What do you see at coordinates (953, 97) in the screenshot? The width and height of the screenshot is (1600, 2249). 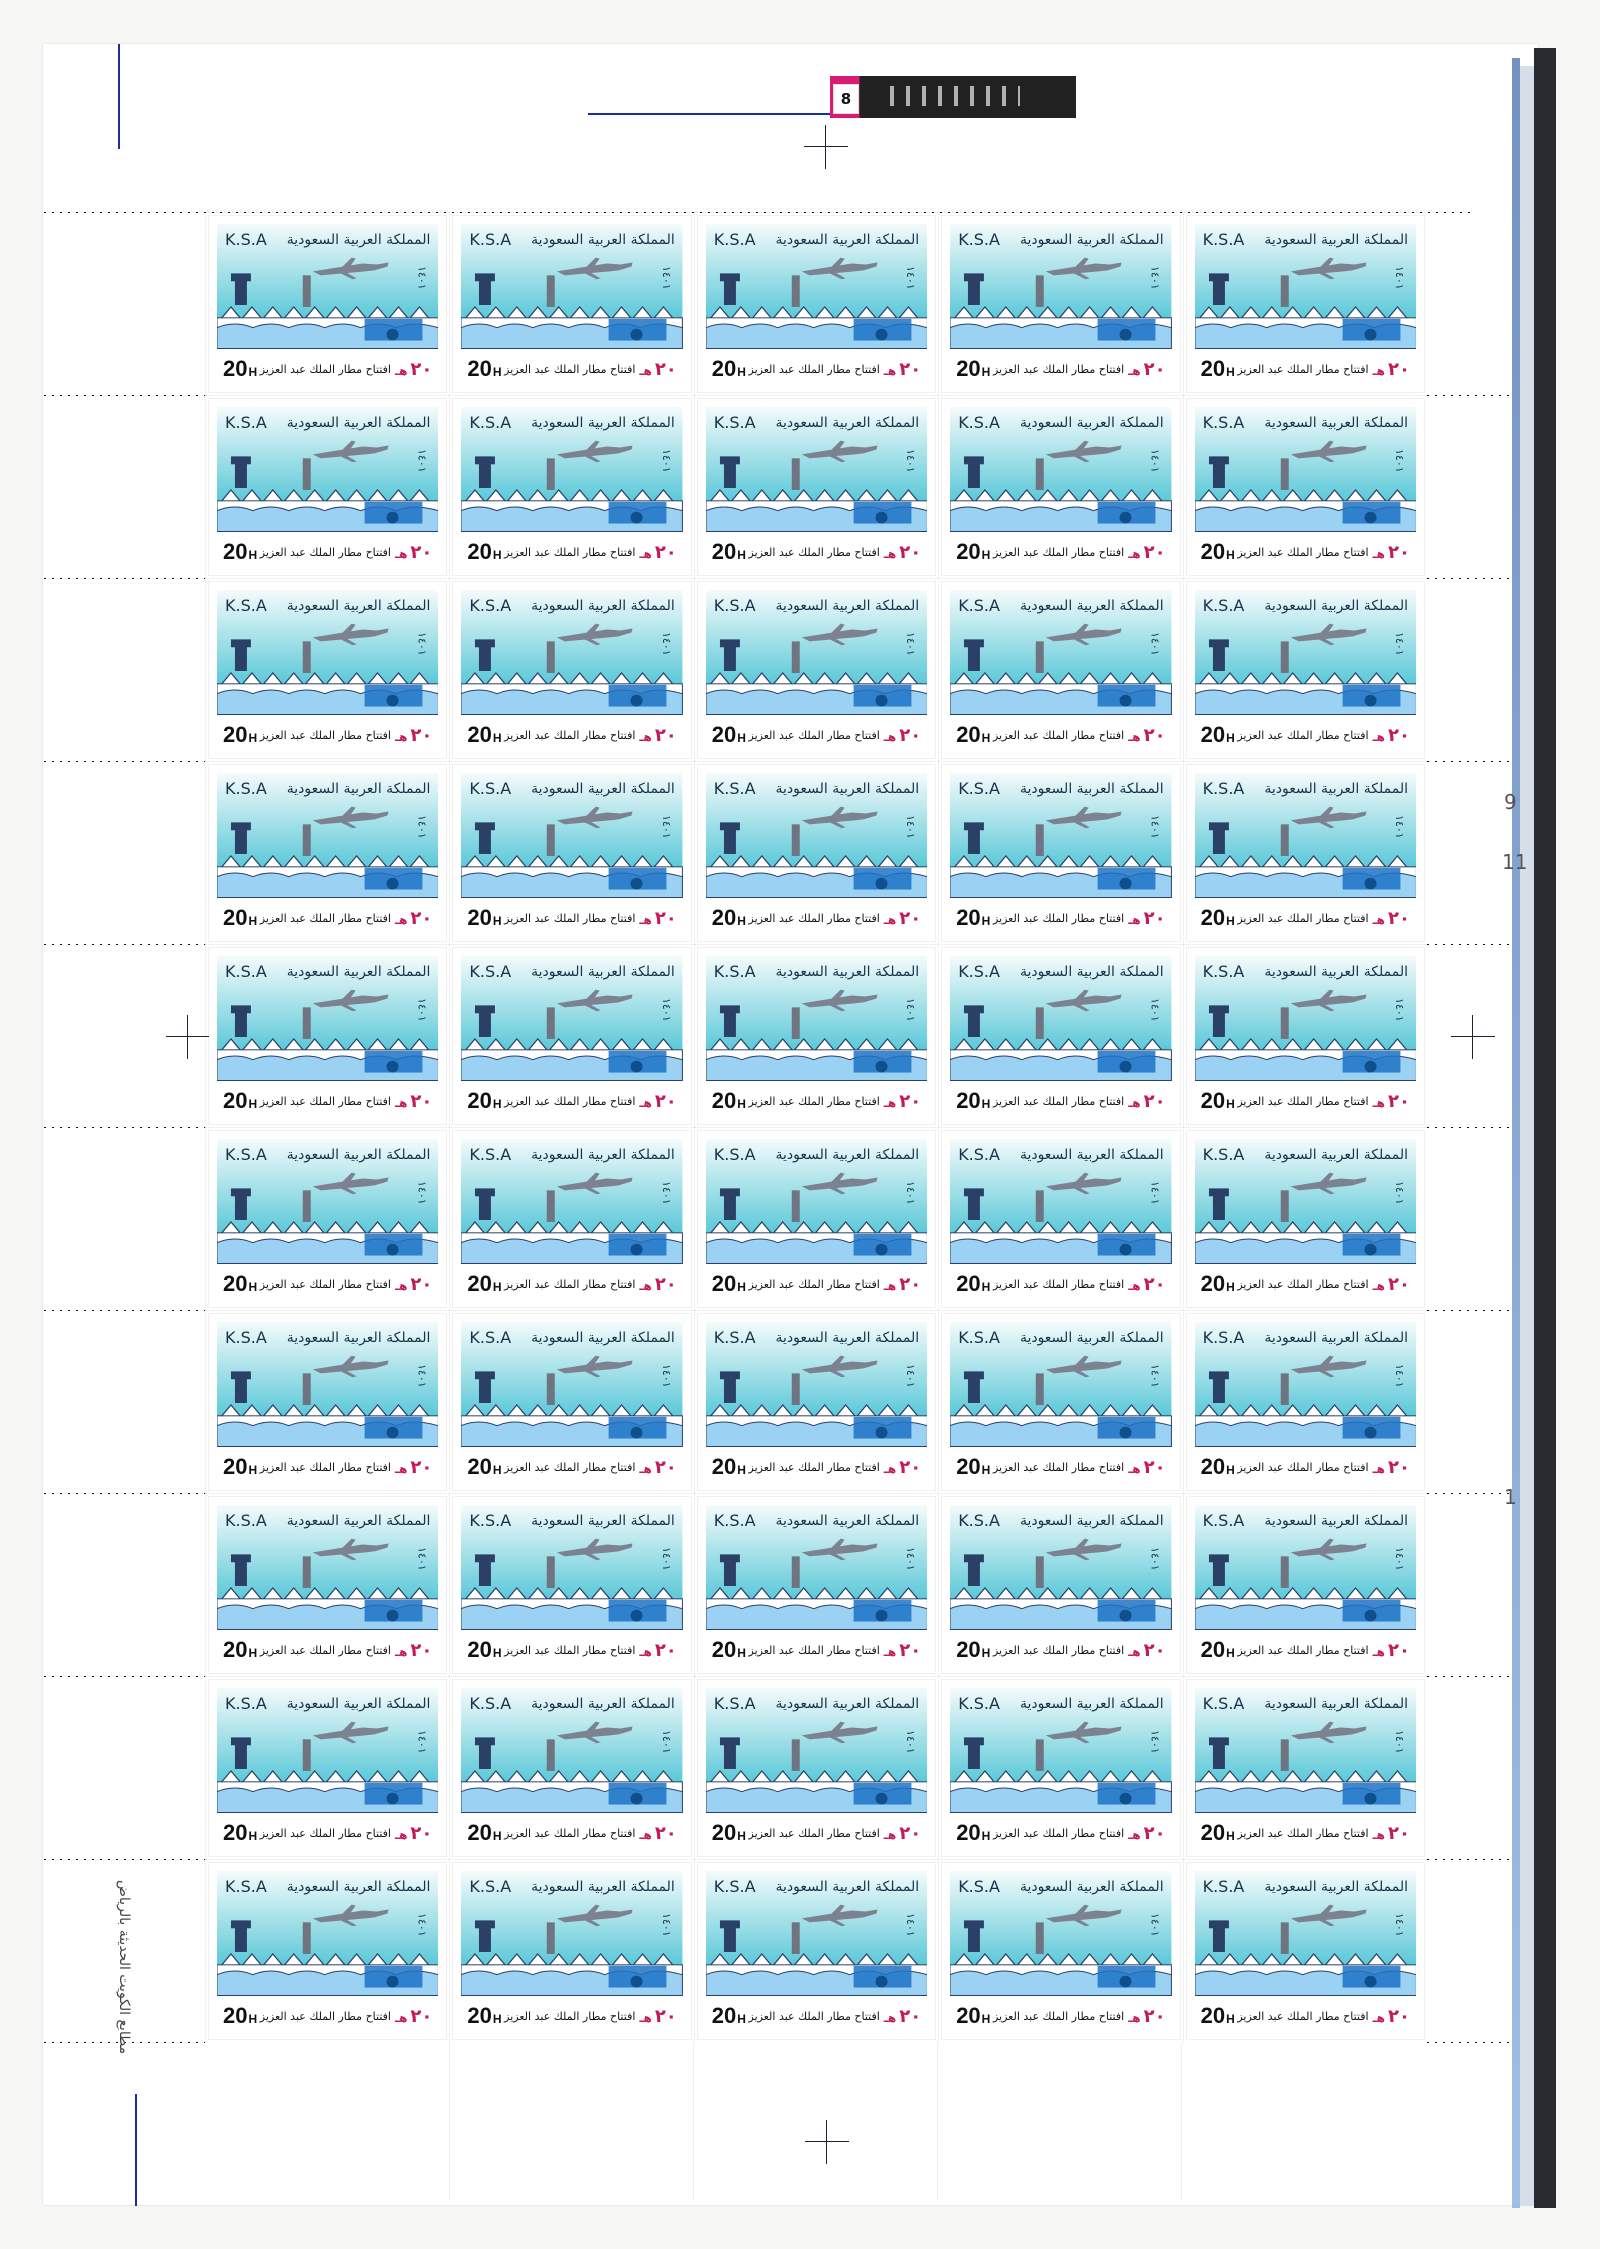 I see `color-control-bar` at bounding box center [953, 97].